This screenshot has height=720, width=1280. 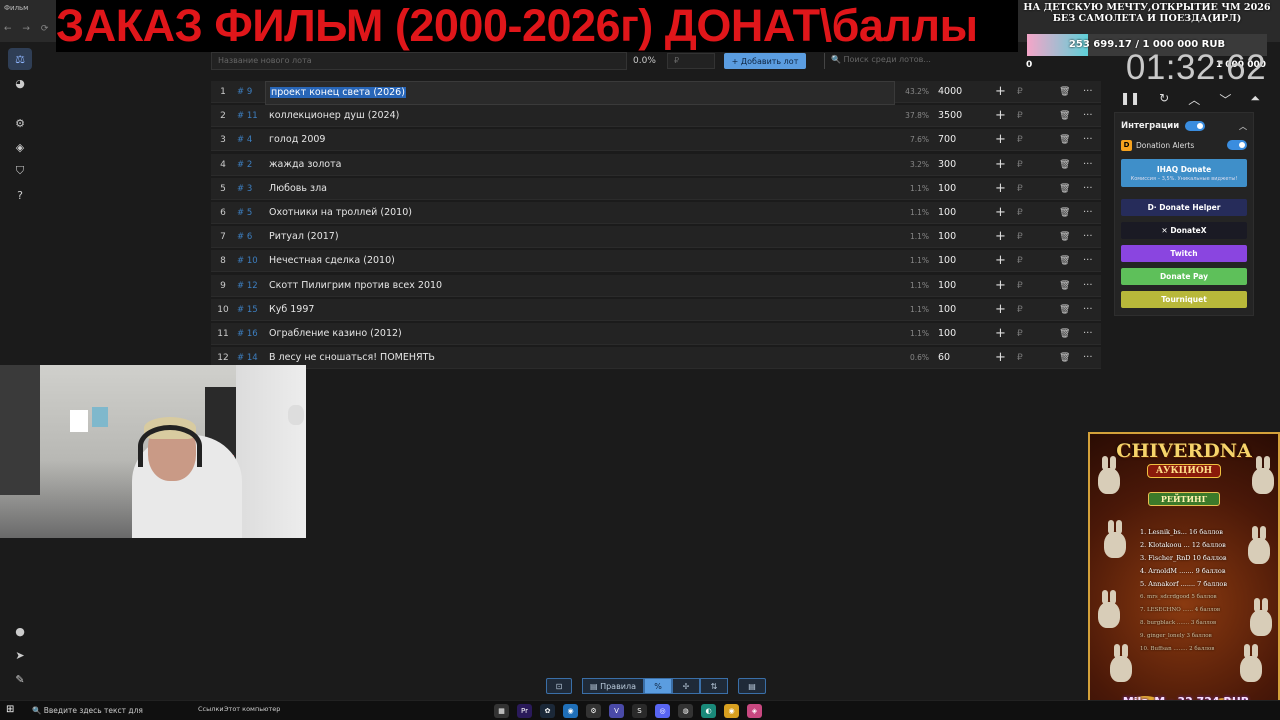 I want to click on windows-start-icon: ⊞, so click(x=10, y=709).